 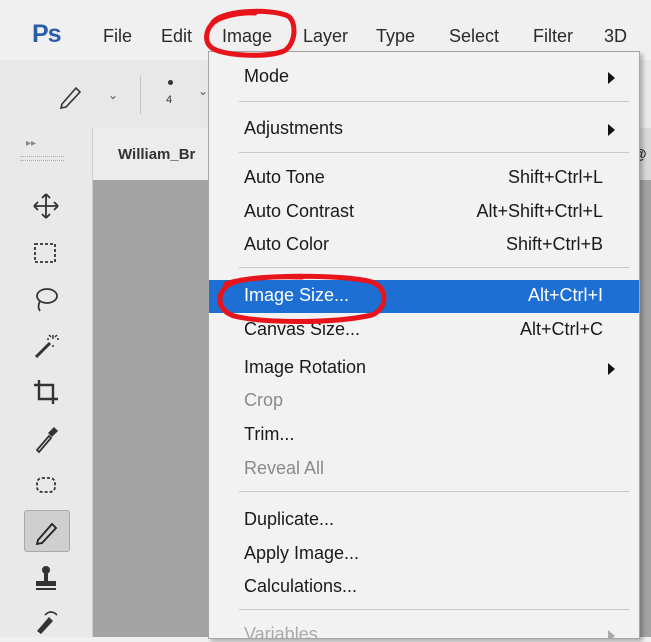 I want to click on menu-item-adjustments: Adjustments, so click(x=424, y=129).